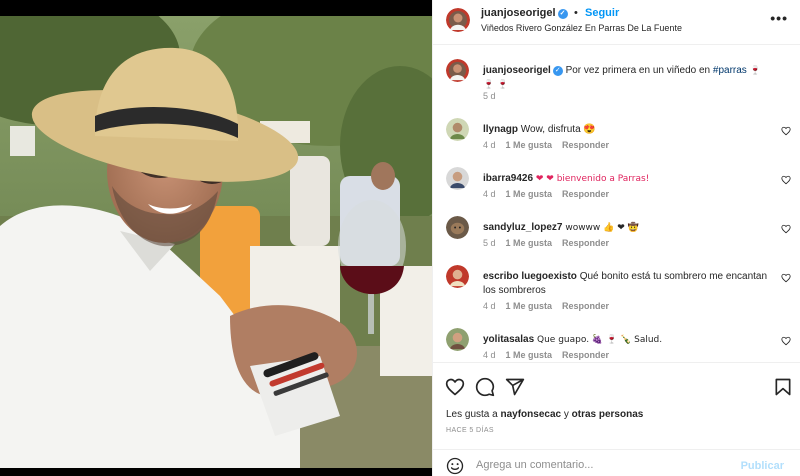  What do you see at coordinates (473, 414) in the screenshot?
I see `likes-prefix: Les gusta a` at bounding box center [473, 414].